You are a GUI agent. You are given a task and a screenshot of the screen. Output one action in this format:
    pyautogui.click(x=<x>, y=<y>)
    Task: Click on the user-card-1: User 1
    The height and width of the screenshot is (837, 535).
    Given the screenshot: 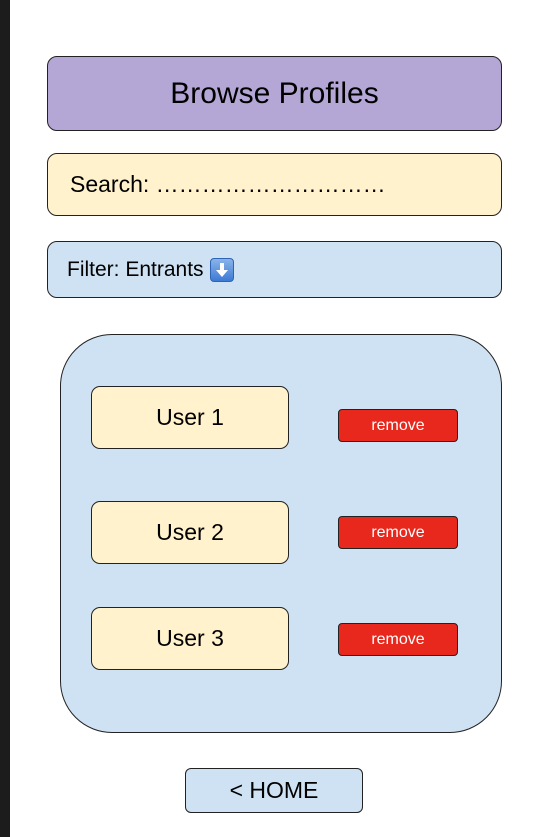 What is the action you would take?
    pyautogui.click(x=190, y=417)
    